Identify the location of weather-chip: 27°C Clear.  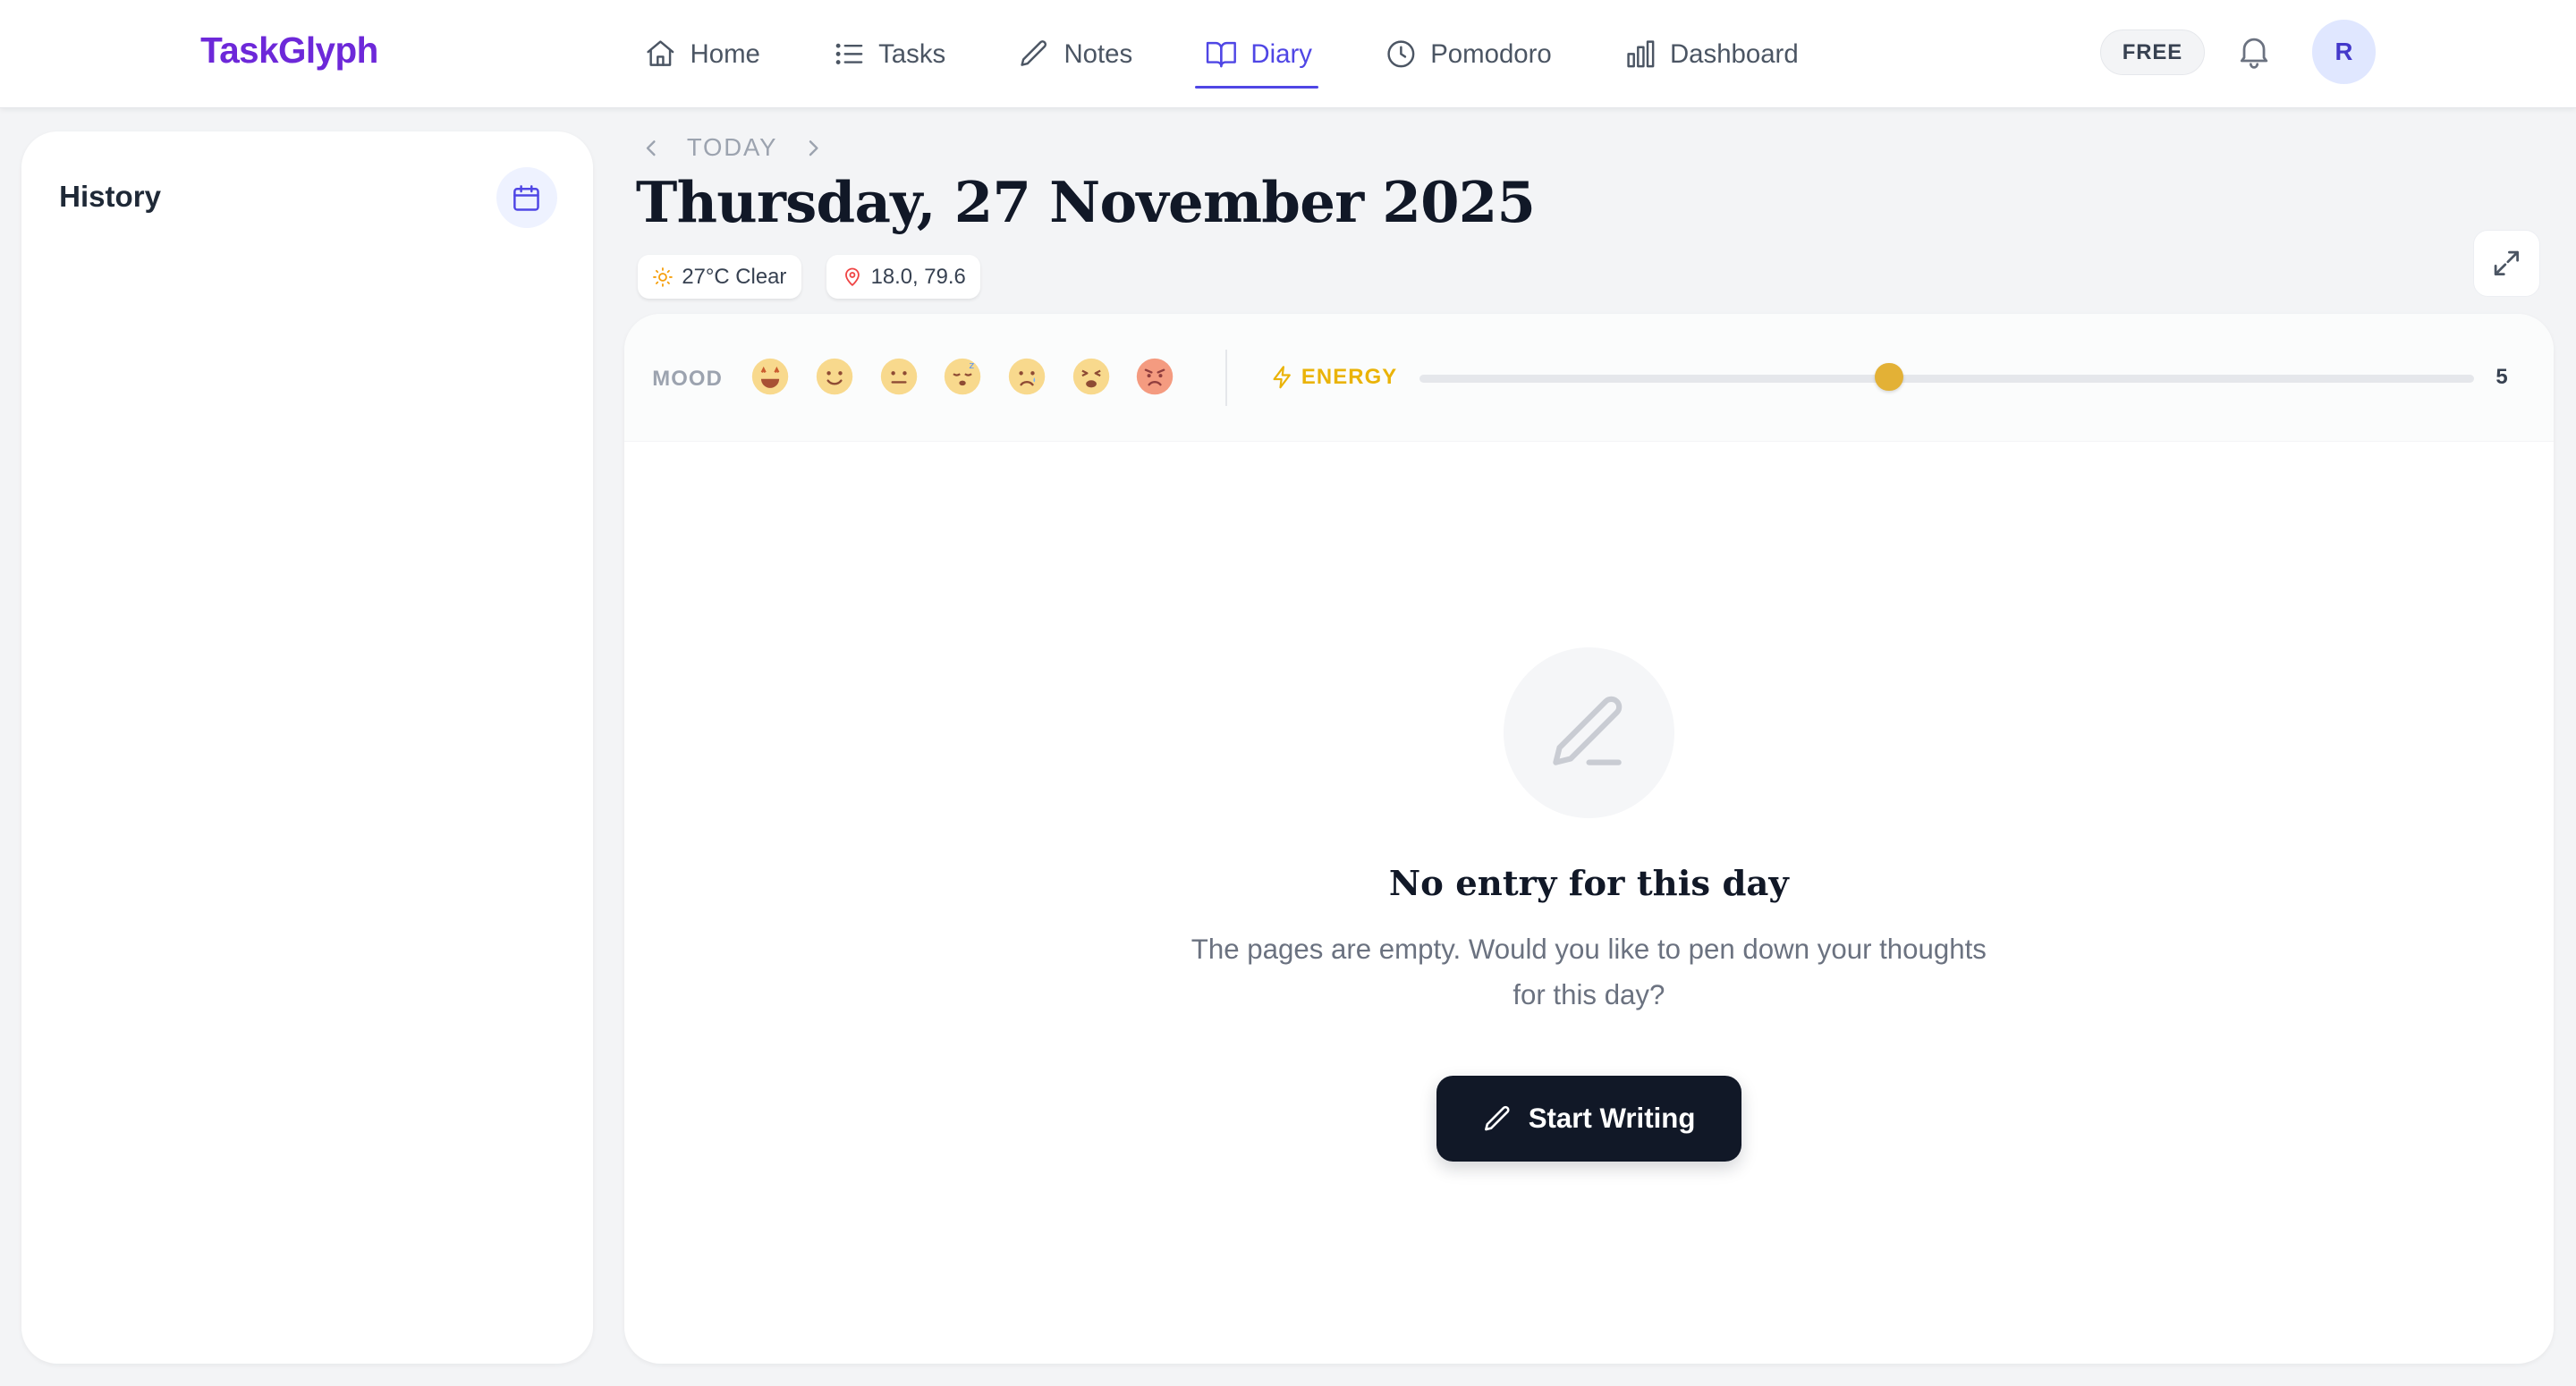
(719, 277).